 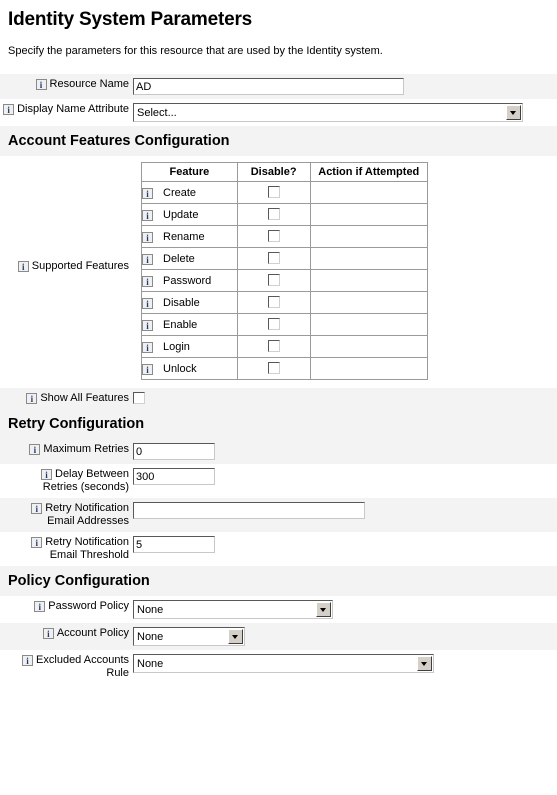 I want to click on row-retry-notification-email-threshold: i Retry Notification Email Threshold, so click(x=278, y=549).